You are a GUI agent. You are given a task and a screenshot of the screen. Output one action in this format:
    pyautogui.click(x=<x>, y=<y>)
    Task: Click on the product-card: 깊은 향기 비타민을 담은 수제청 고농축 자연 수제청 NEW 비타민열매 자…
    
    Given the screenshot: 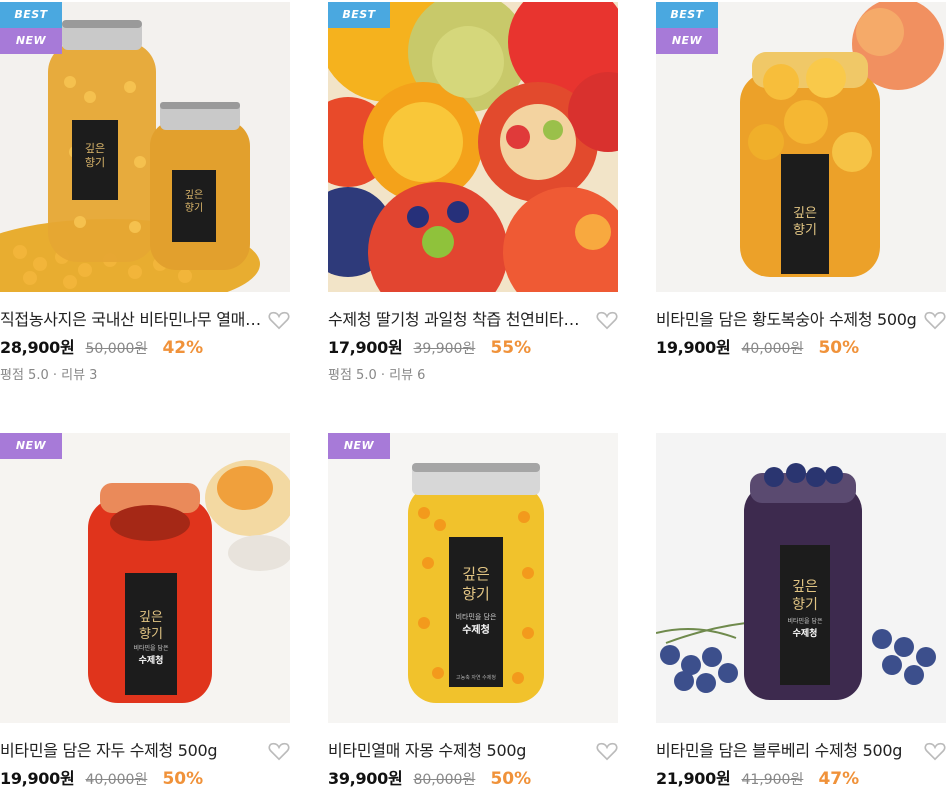 What is the action you would take?
    pyautogui.click(x=473, y=611)
    